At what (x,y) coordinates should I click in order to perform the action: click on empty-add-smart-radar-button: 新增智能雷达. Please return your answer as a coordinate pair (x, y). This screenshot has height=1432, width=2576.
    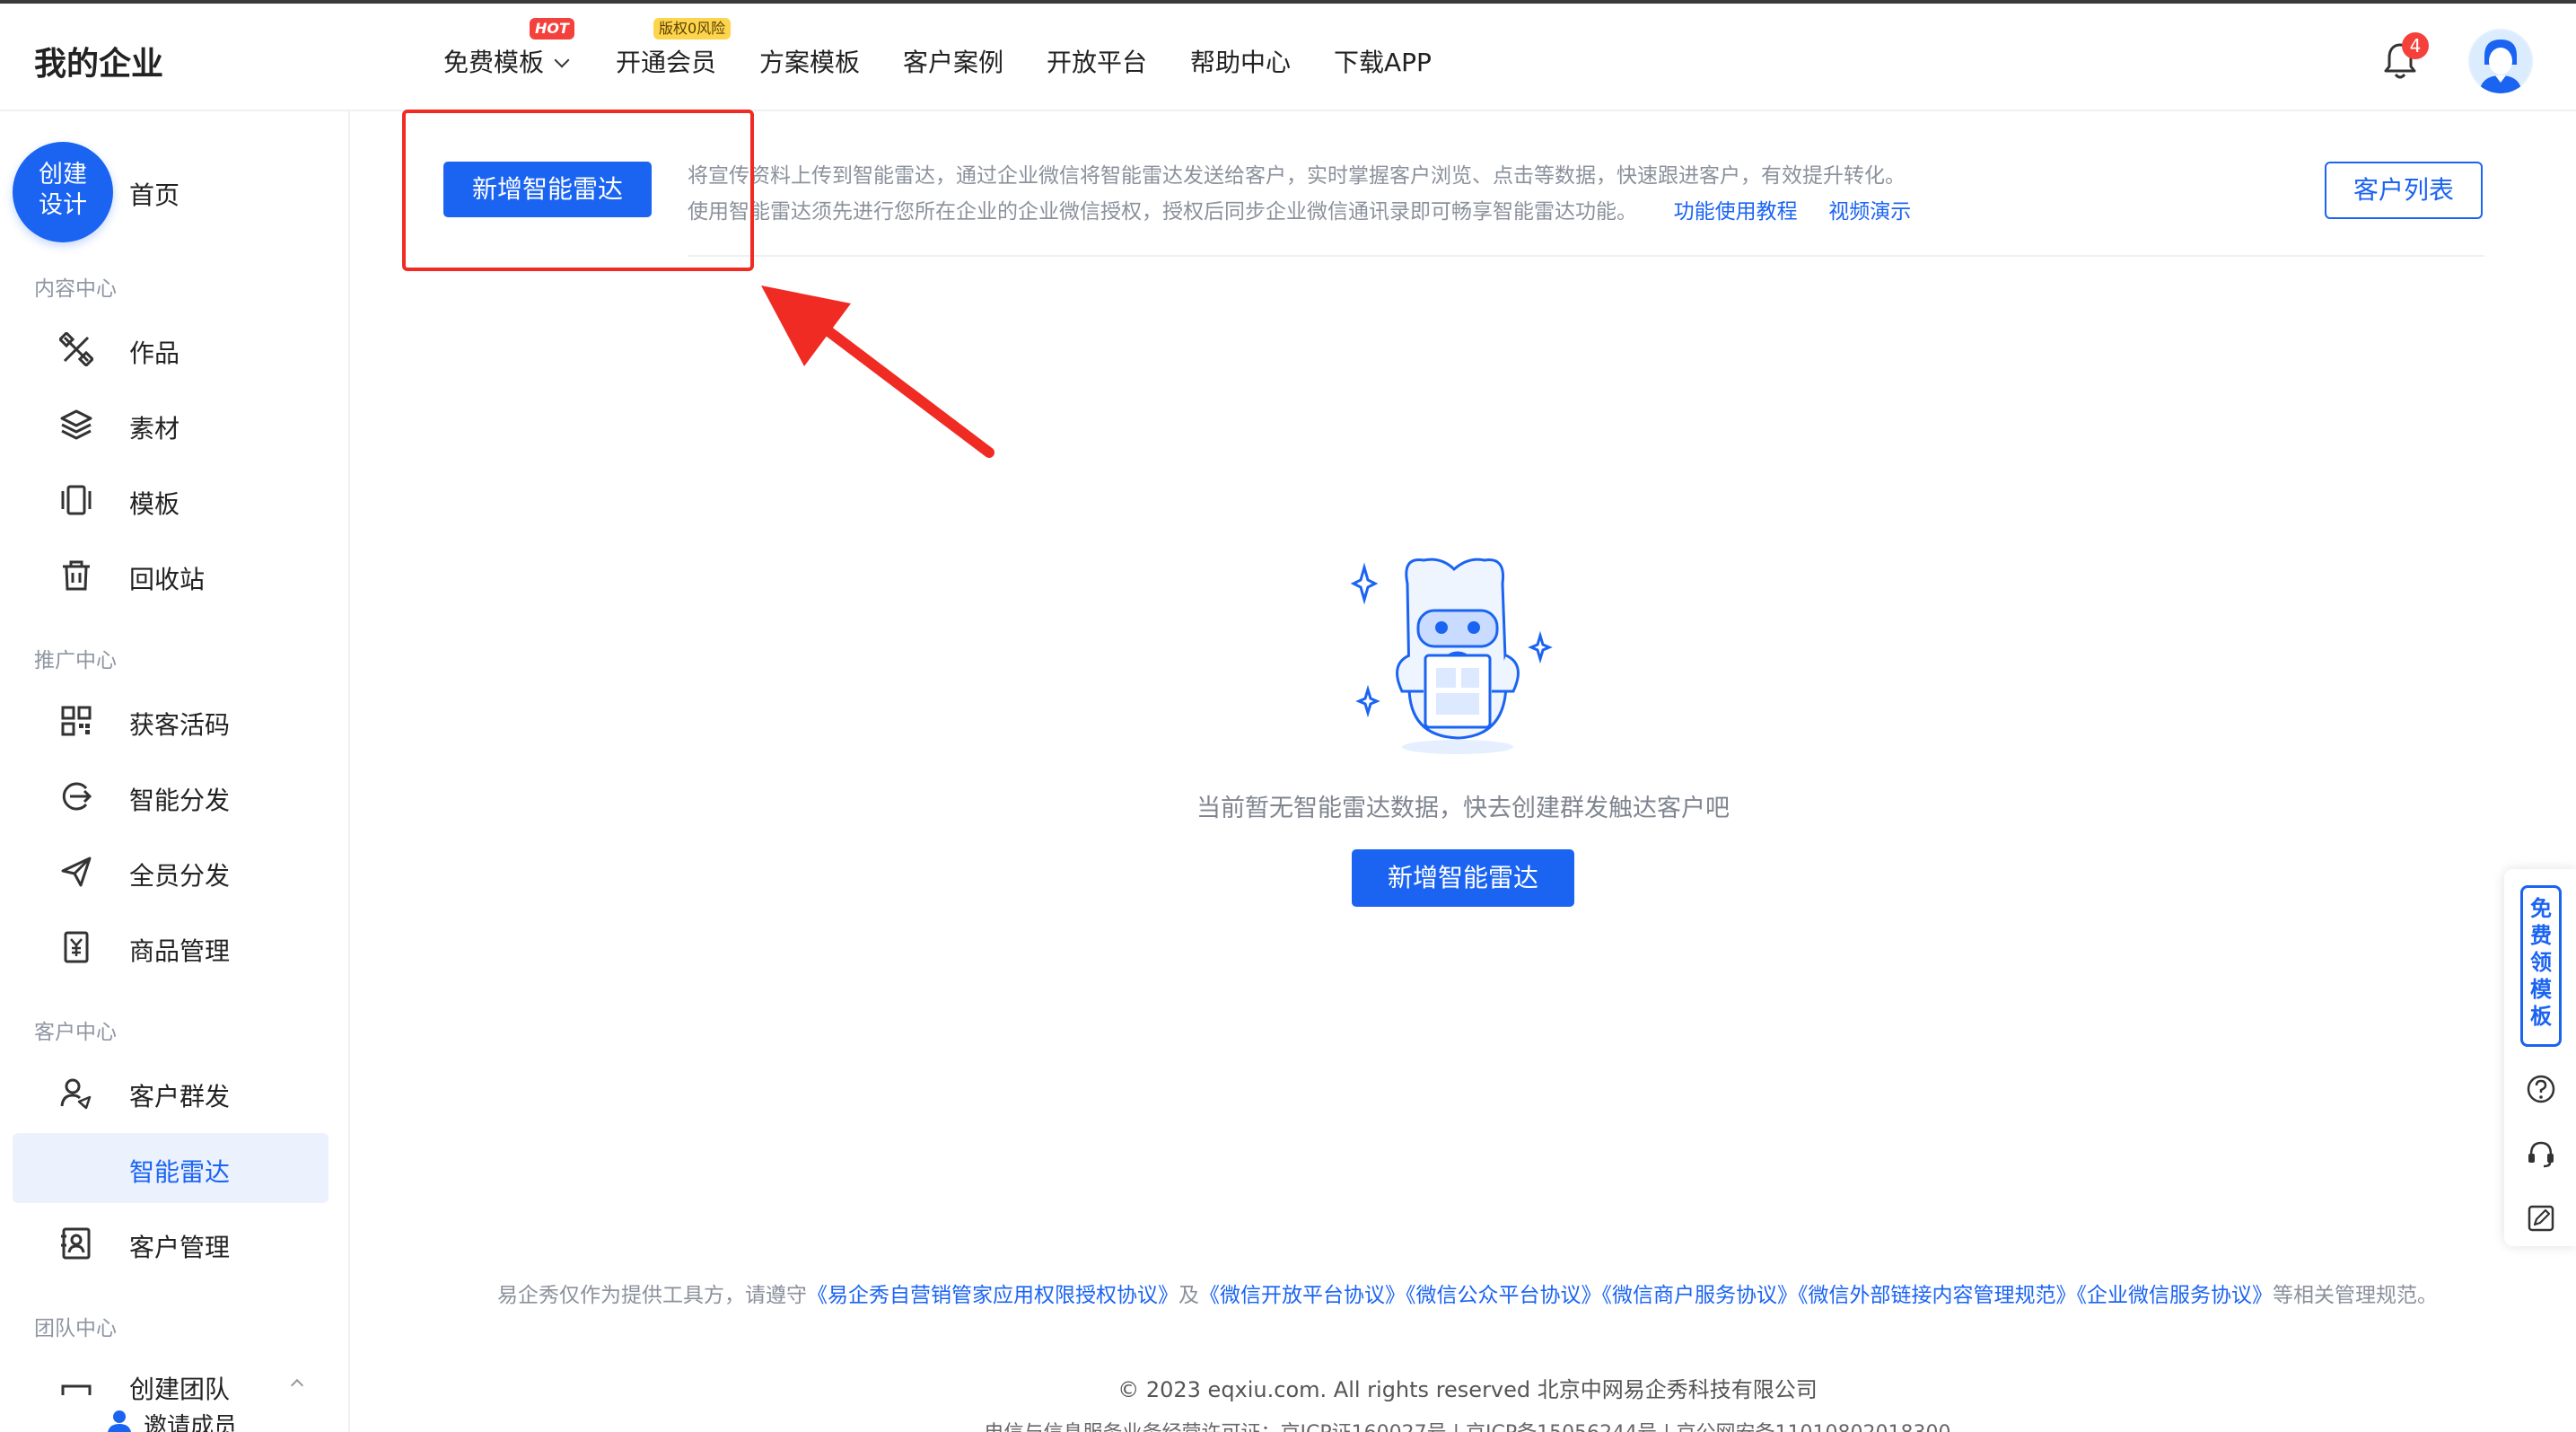
    Looking at the image, I should click on (1463, 878).